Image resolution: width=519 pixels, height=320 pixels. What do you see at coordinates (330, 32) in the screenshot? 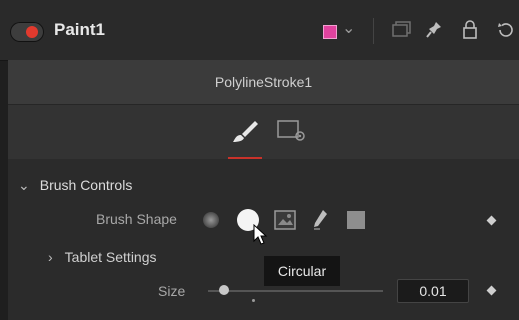
I see `node-color-swatch` at bounding box center [330, 32].